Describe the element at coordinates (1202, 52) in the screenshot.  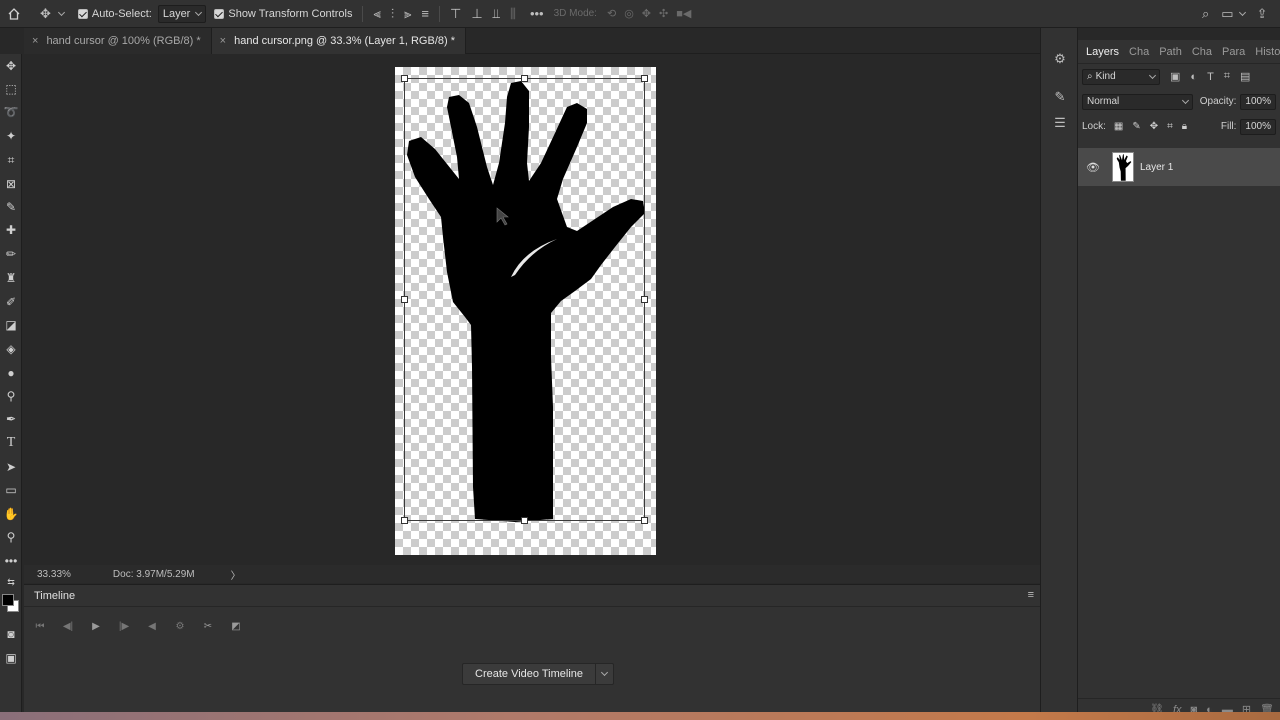
I see `tab-character: Cha` at that location.